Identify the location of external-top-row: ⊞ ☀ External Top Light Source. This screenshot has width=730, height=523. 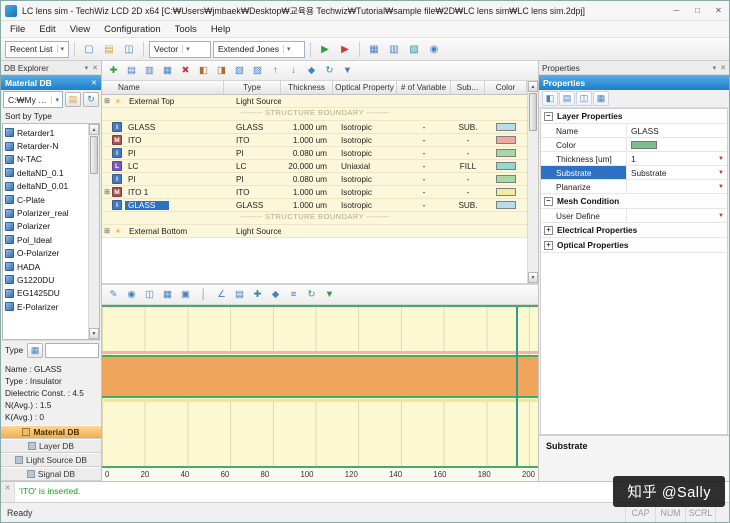
(314, 101).